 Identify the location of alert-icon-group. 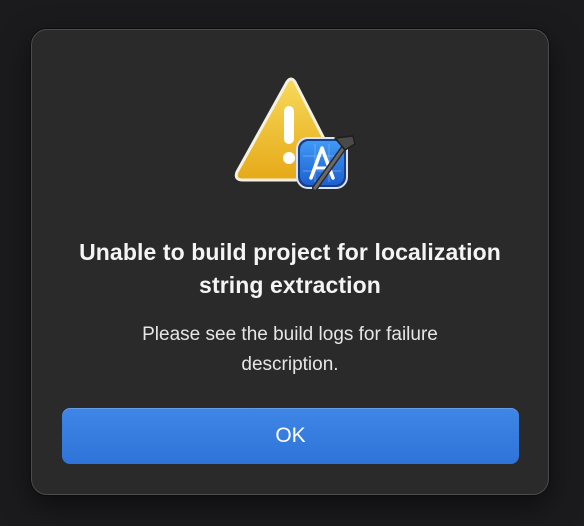
(294, 137).